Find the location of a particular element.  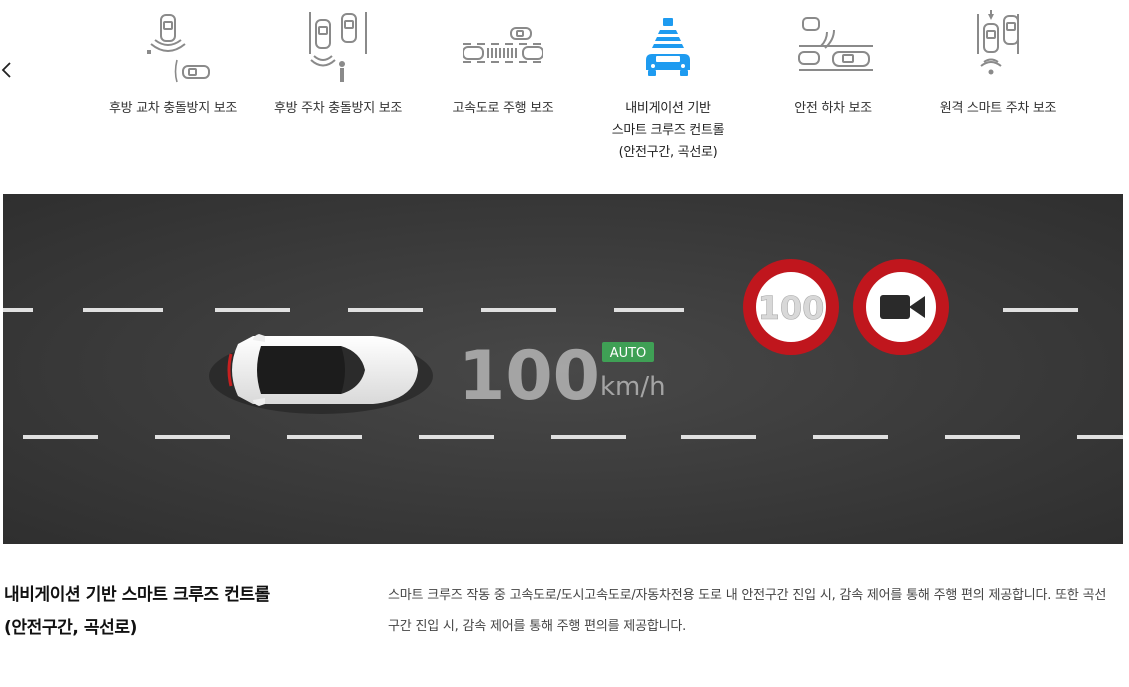

tab-label: 고속도로 주행 보조 is located at coordinates (503, 108).